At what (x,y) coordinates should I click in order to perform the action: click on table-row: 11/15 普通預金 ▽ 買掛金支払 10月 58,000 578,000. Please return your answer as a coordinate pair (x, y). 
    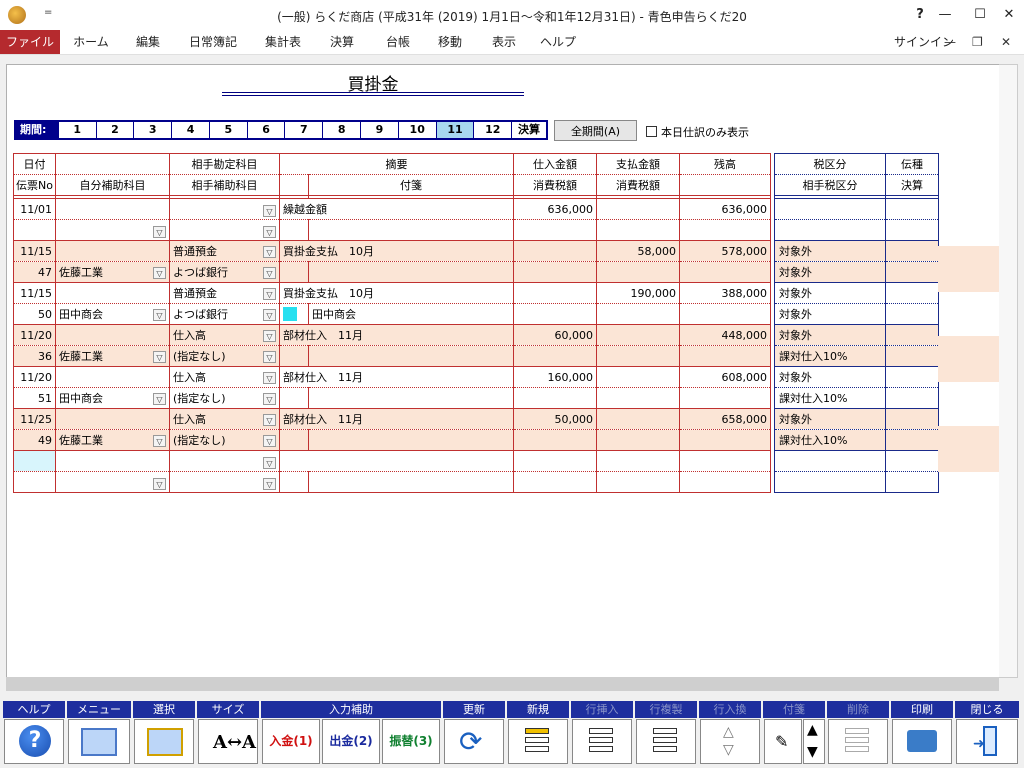
    Looking at the image, I should click on (392, 251).